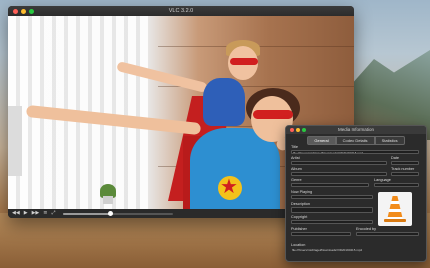  I want to click on track-number-field, so click(405, 174).